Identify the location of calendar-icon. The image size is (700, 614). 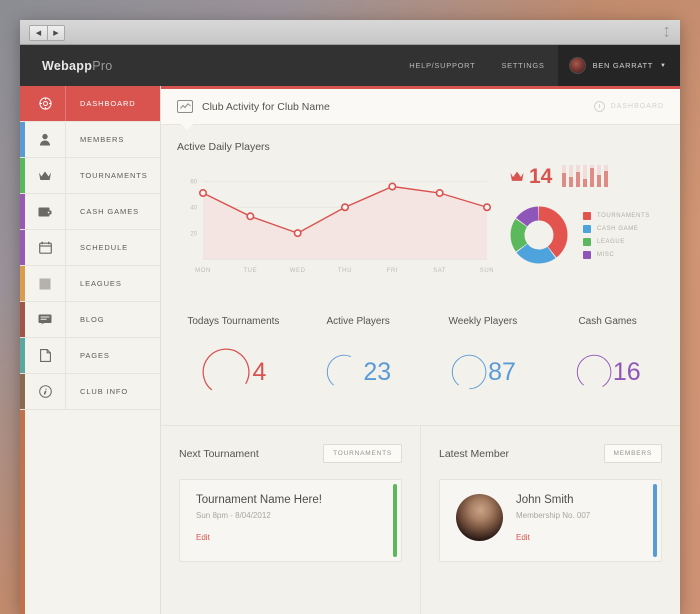
(45, 247).